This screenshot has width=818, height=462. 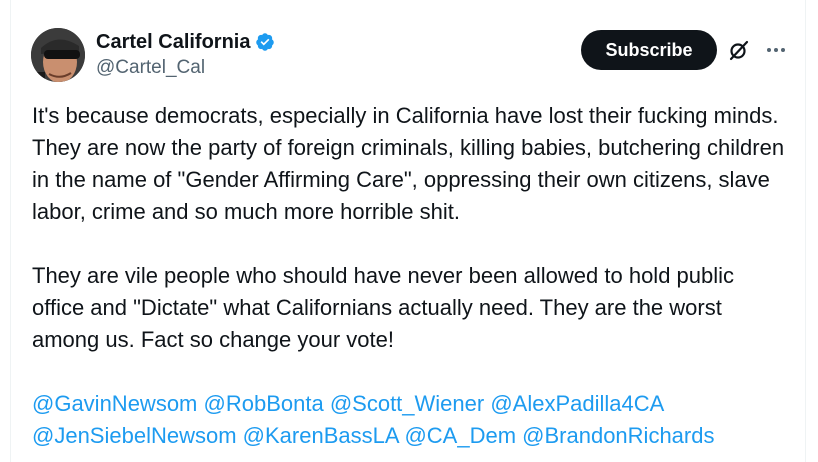 What do you see at coordinates (173, 42) in the screenshot?
I see `author-display-name: Cartel California` at bounding box center [173, 42].